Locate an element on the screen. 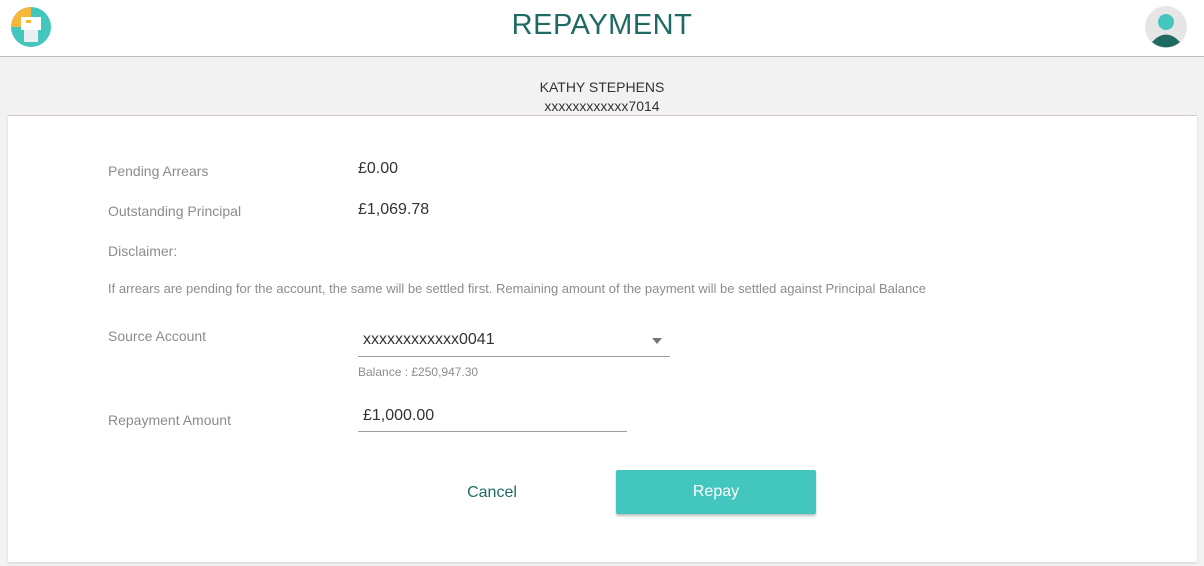  app-header: REPAYMENT is located at coordinates (602, 28).